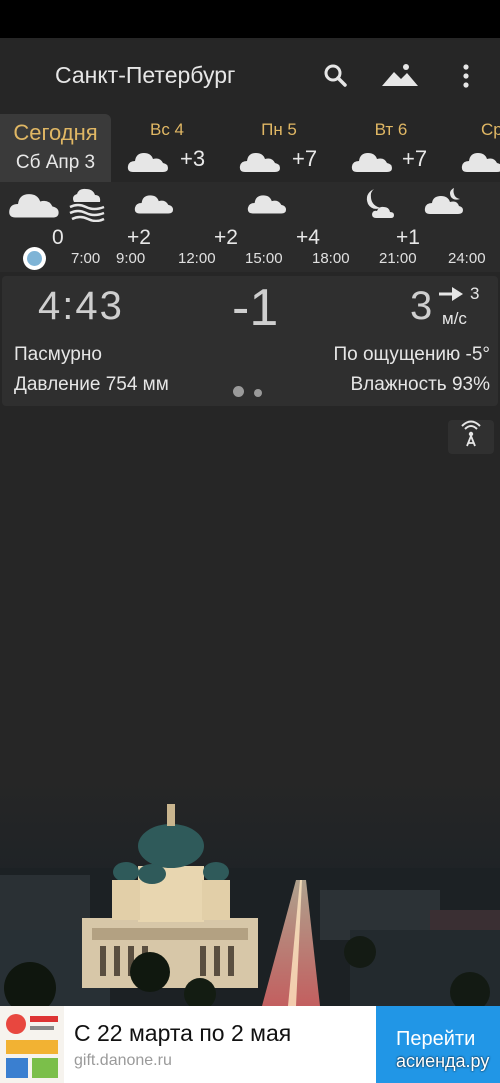 This screenshot has width=500, height=1083. Describe the element at coordinates (467, 258) in the screenshot. I see `hour-time: 24:00` at that location.